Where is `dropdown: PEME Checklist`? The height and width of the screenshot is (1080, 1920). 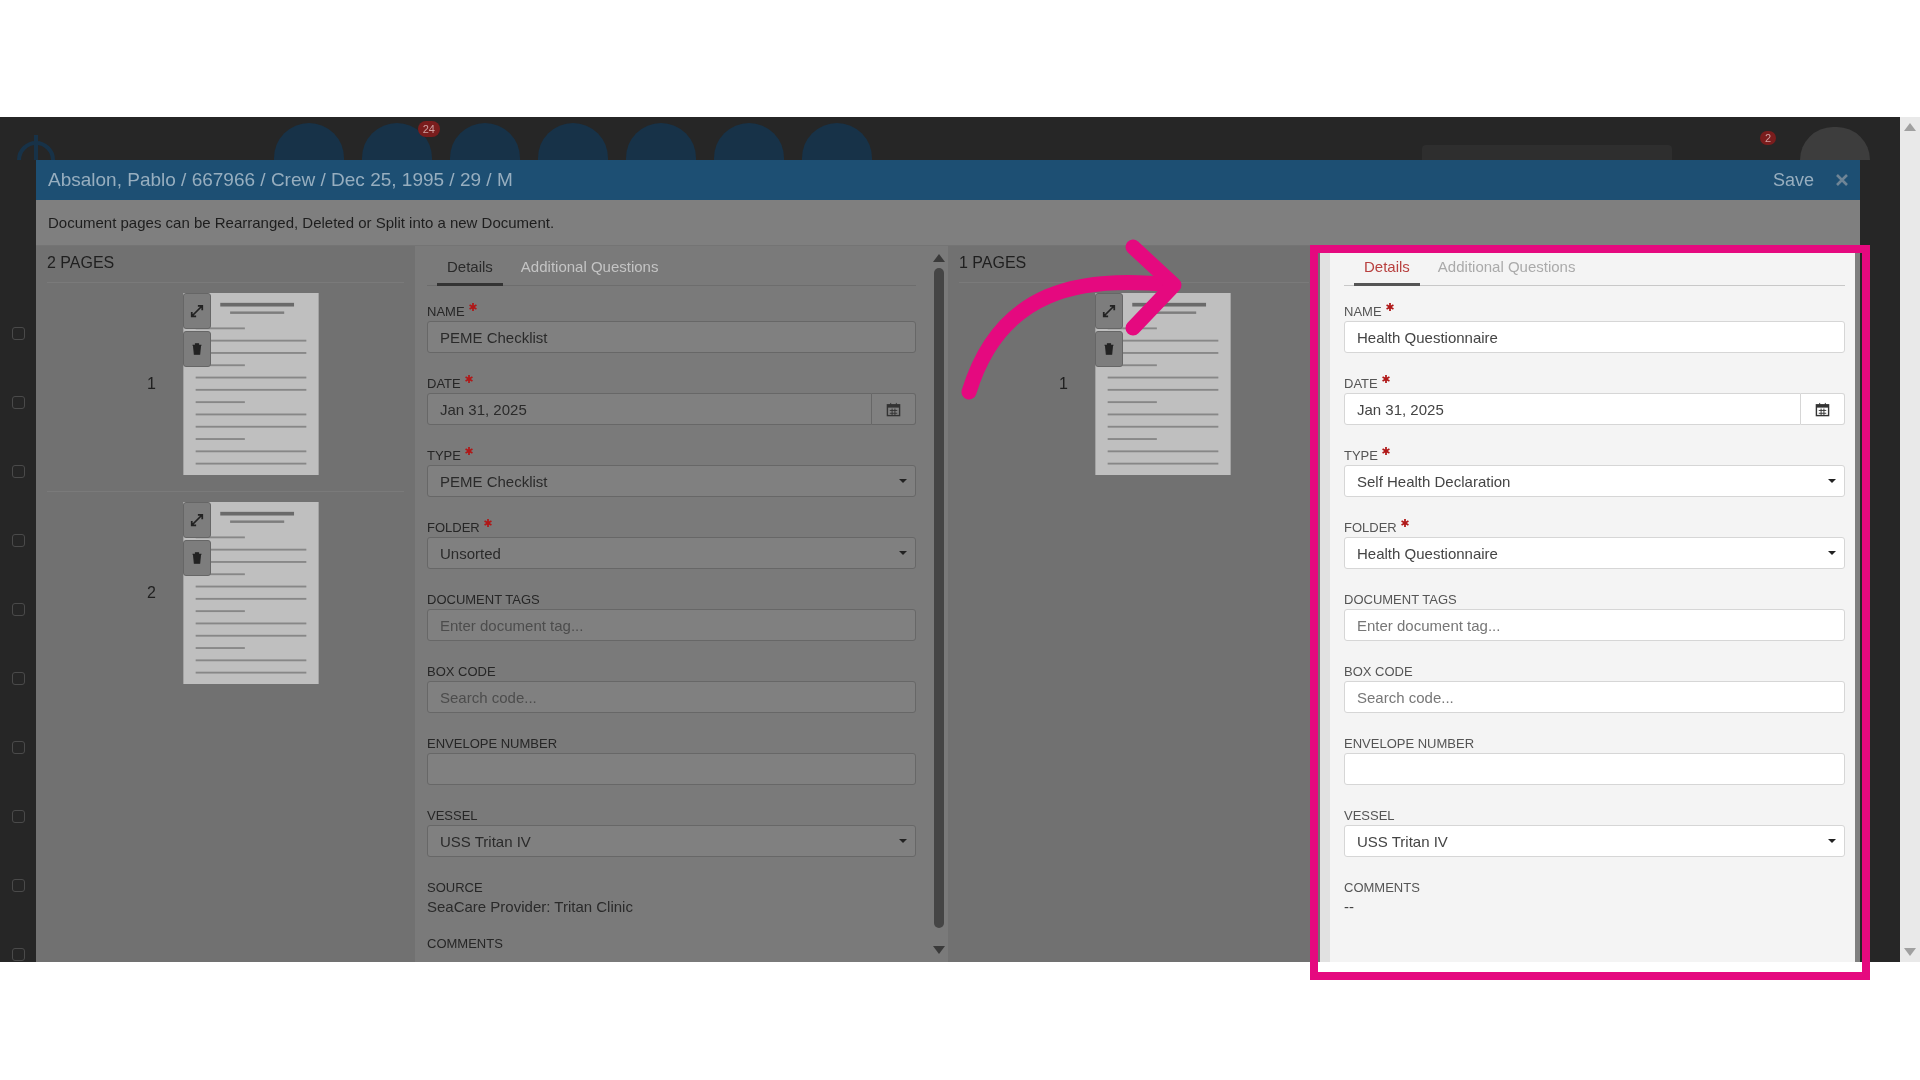
dropdown: PEME Checklist is located at coordinates (671, 481).